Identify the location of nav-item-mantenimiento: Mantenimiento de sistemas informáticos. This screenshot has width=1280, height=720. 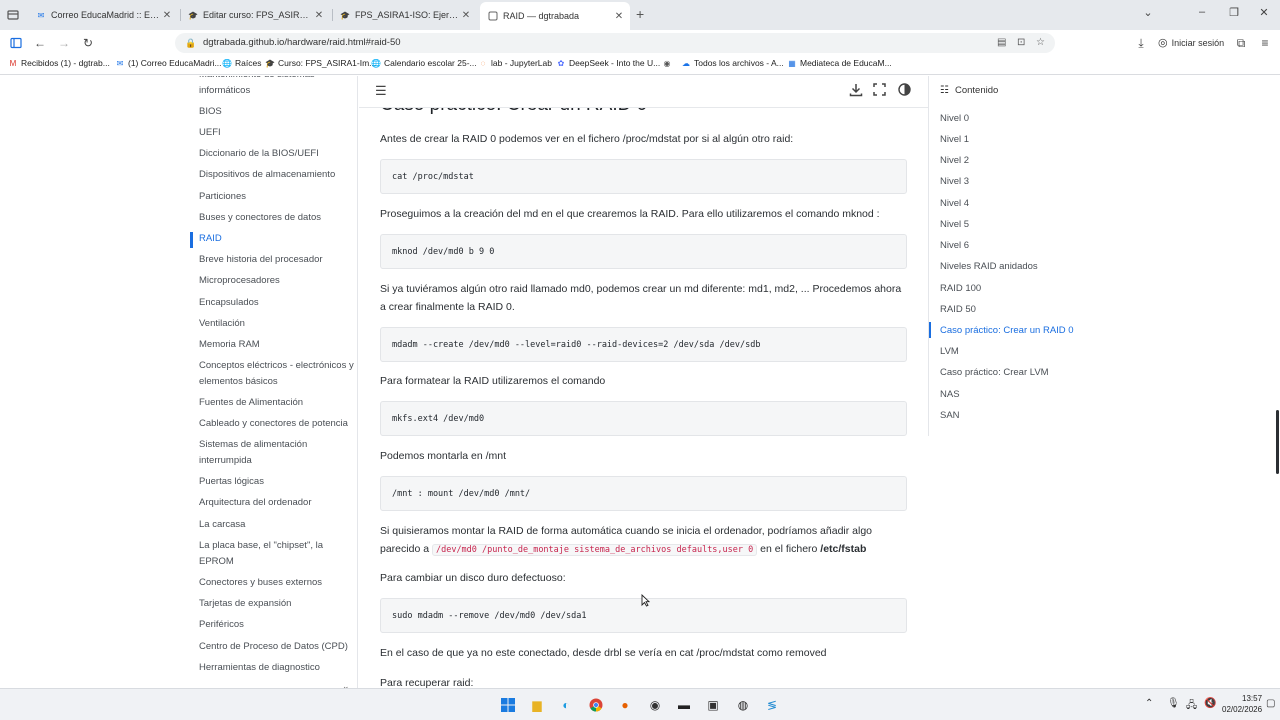
(276, 87).